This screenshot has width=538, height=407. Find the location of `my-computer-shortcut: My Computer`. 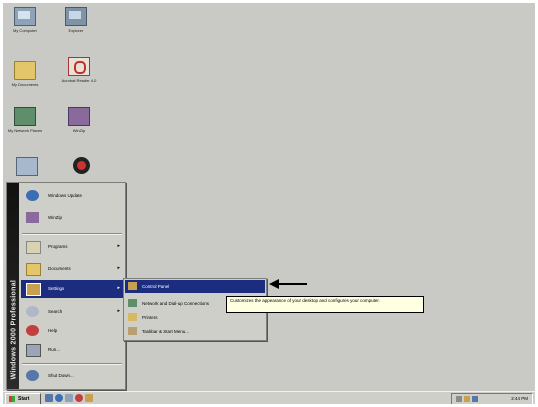

my-computer-shortcut: My Computer is located at coordinates (25, 20).